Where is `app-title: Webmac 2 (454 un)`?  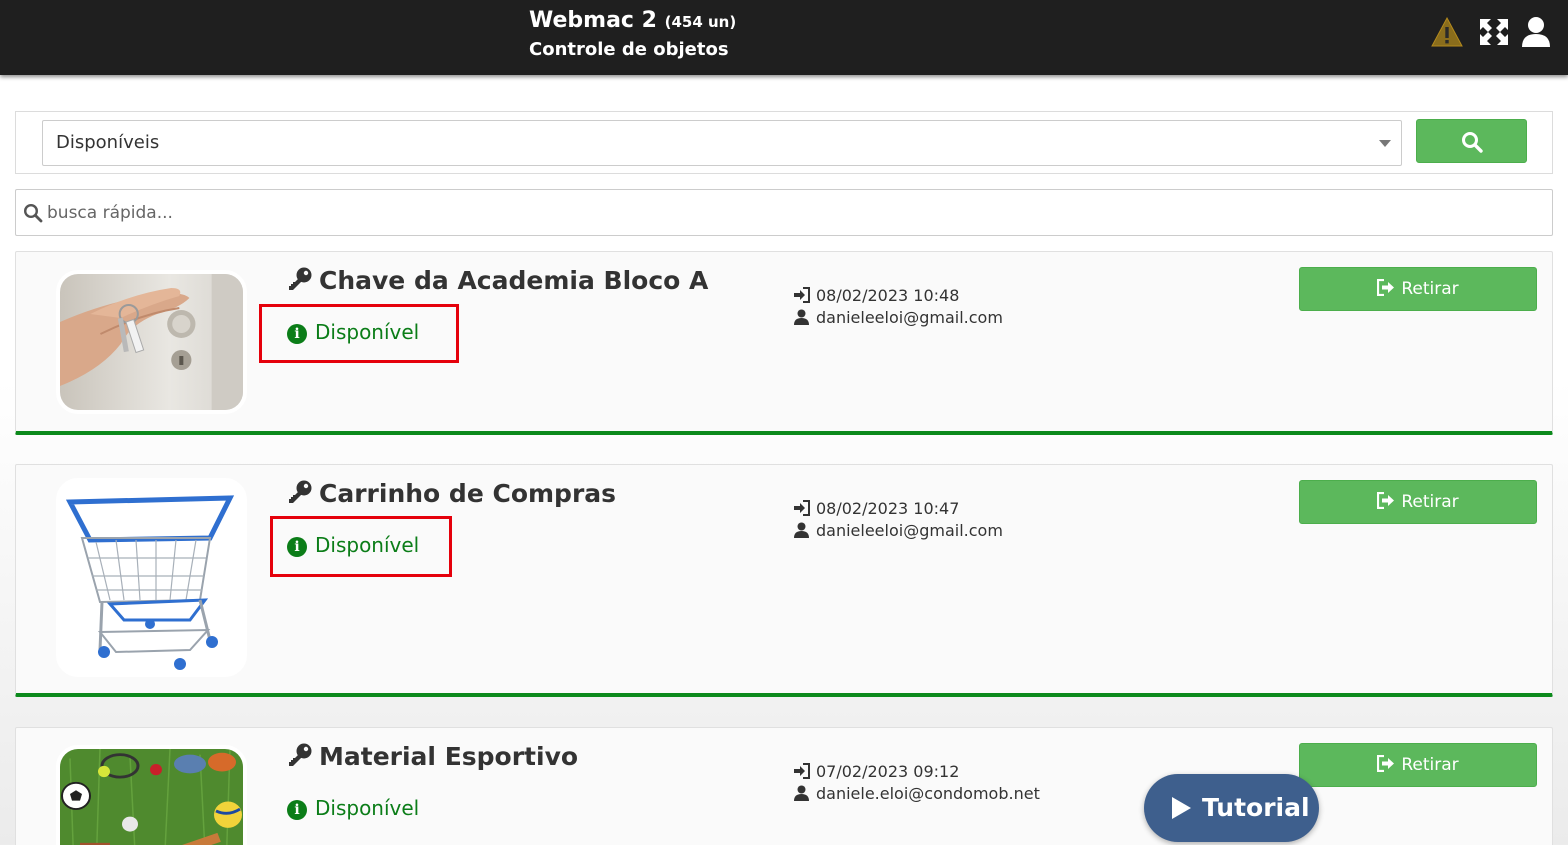 app-title: Webmac 2 (454 un) is located at coordinates (632, 21).